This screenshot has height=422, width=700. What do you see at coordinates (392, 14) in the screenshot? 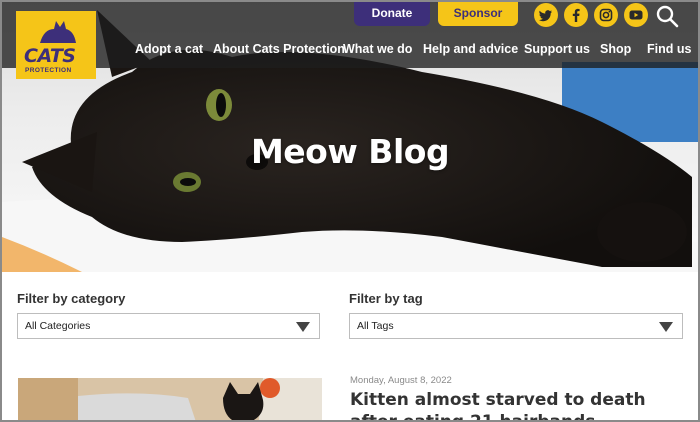
I see `donate-button: Donate` at bounding box center [392, 14].